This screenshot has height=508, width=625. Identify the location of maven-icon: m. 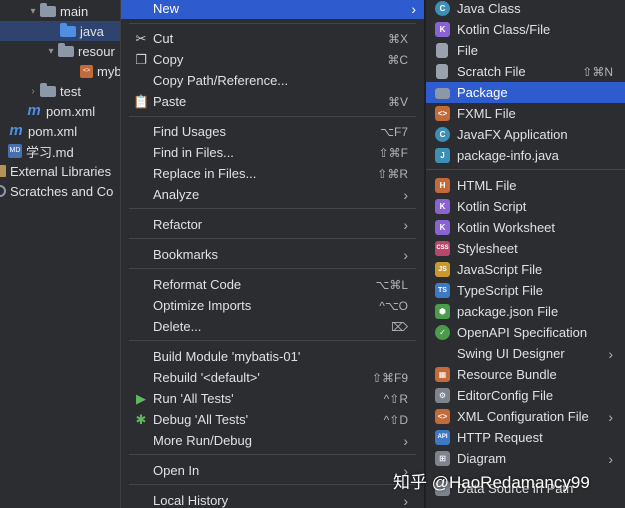
(34, 110).